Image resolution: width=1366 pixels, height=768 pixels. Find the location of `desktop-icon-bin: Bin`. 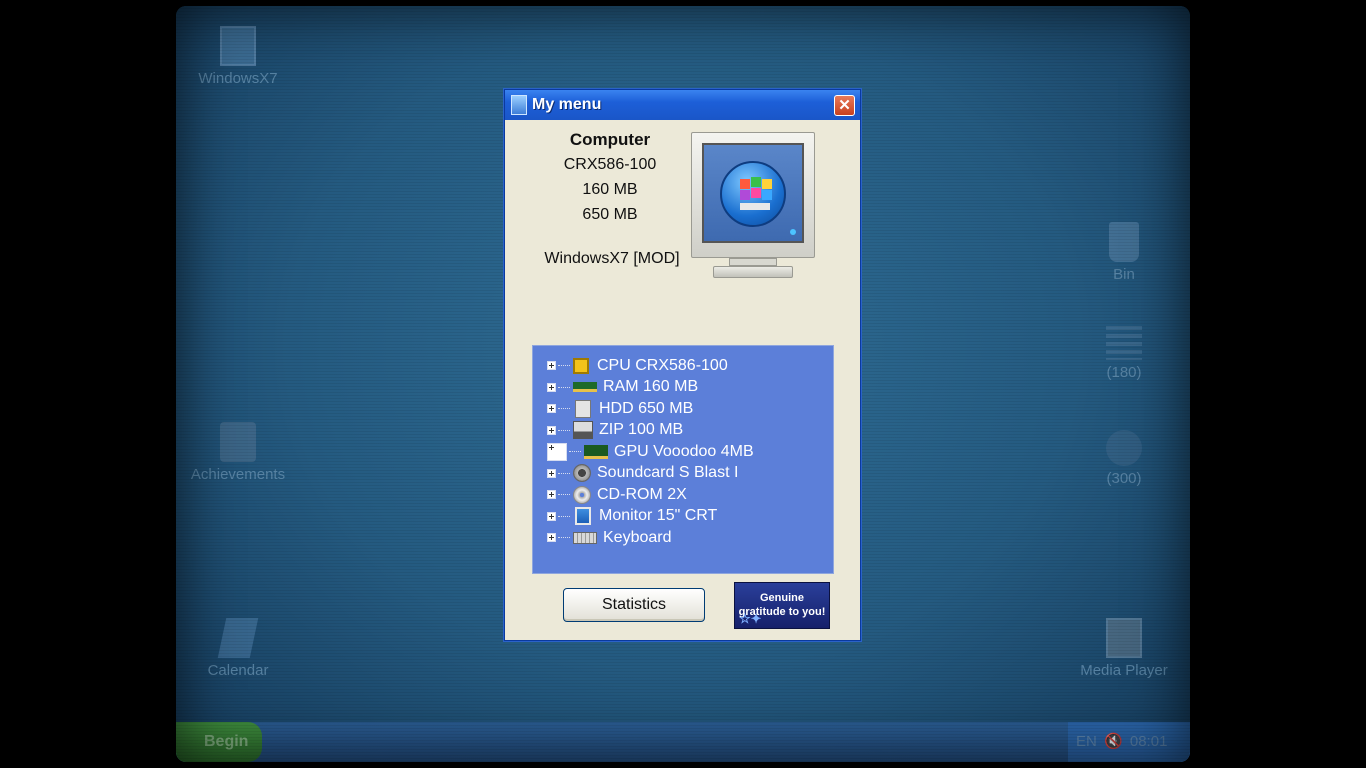

desktop-icon-bin: Bin is located at coordinates (1124, 252).